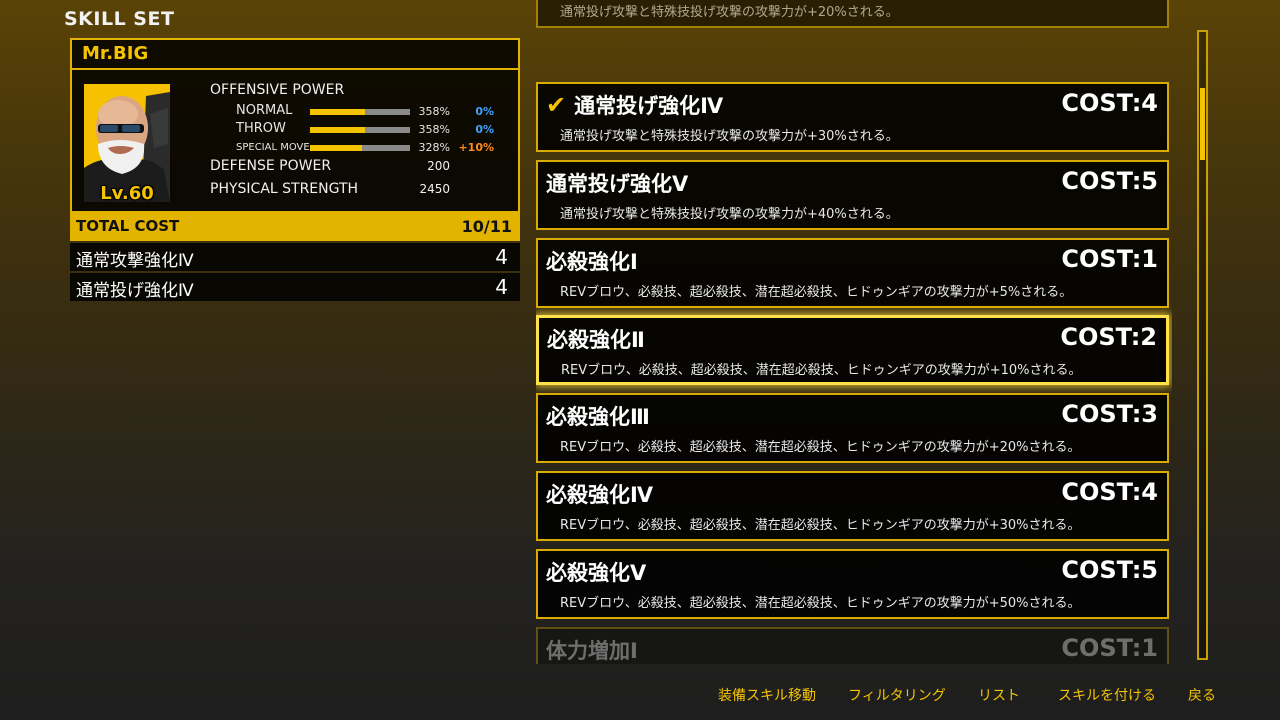  I want to click on hint-equip-skill: スキルを付ける, so click(1107, 695).